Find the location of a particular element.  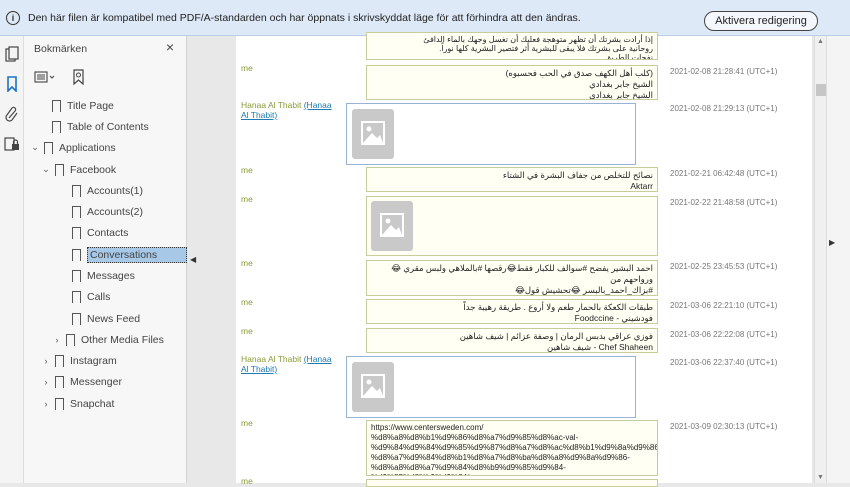

timestamp: 2021-02-21 06:42:48 (UTC+1) is located at coordinates (724, 173).